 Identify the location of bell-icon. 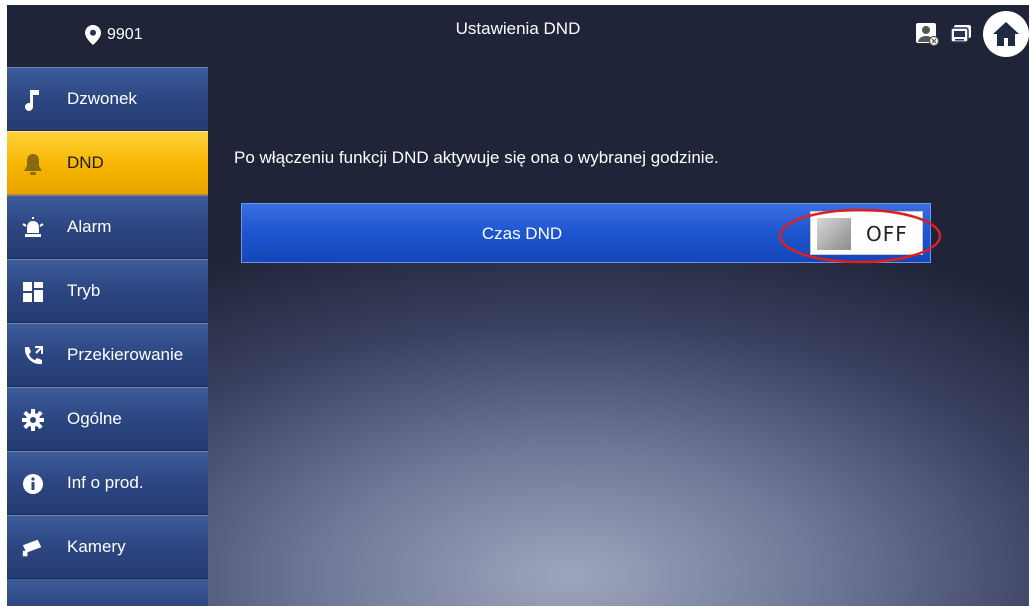
(33, 164).